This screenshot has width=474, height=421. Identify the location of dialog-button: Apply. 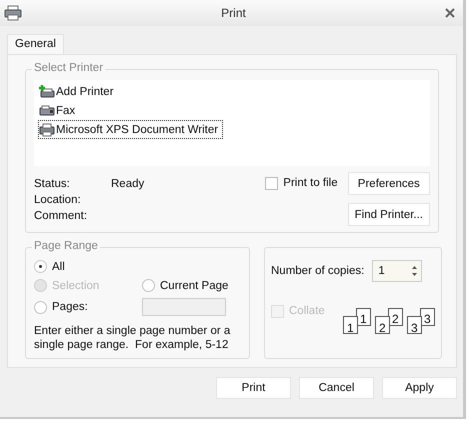
(419, 388).